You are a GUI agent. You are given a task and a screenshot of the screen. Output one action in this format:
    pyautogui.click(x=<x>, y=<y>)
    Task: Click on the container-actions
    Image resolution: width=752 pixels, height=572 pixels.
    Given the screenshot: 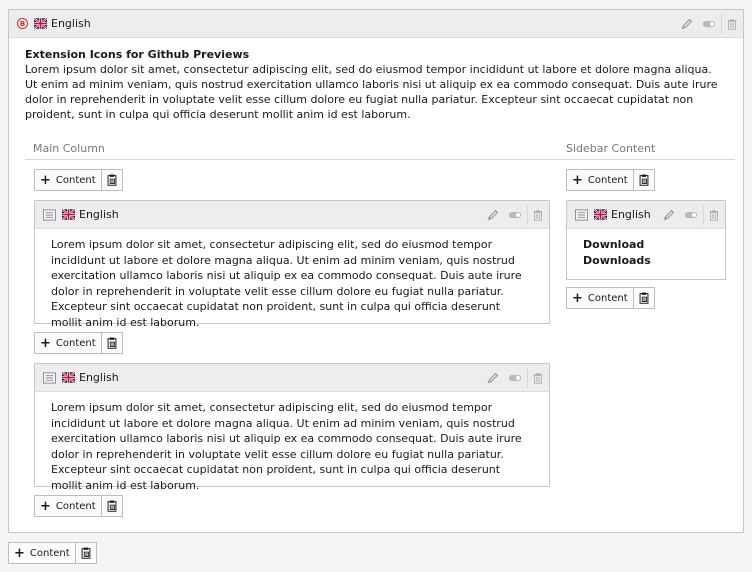 What is the action you would take?
    pyautogui.click(x=709, y=23)
    